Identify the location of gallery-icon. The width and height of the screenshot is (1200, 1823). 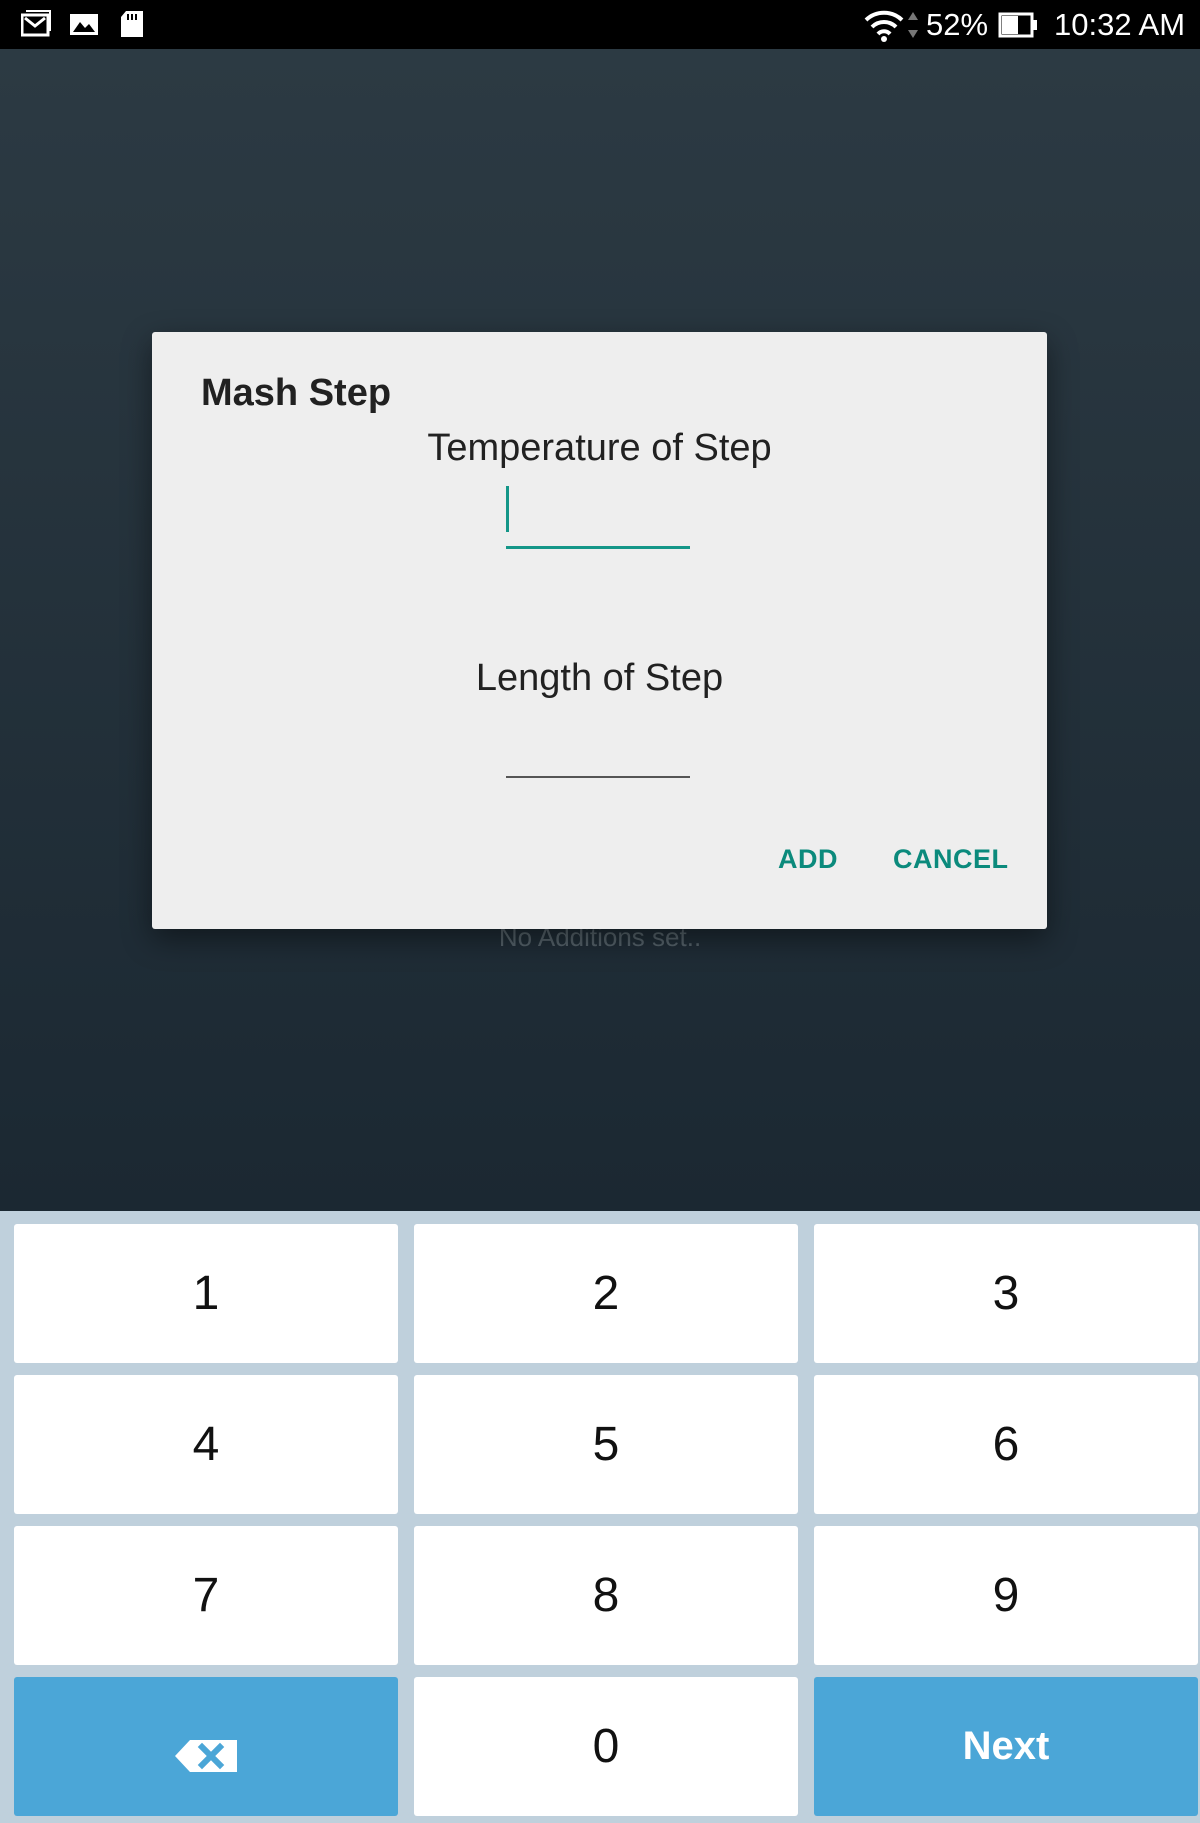
(84, 24).